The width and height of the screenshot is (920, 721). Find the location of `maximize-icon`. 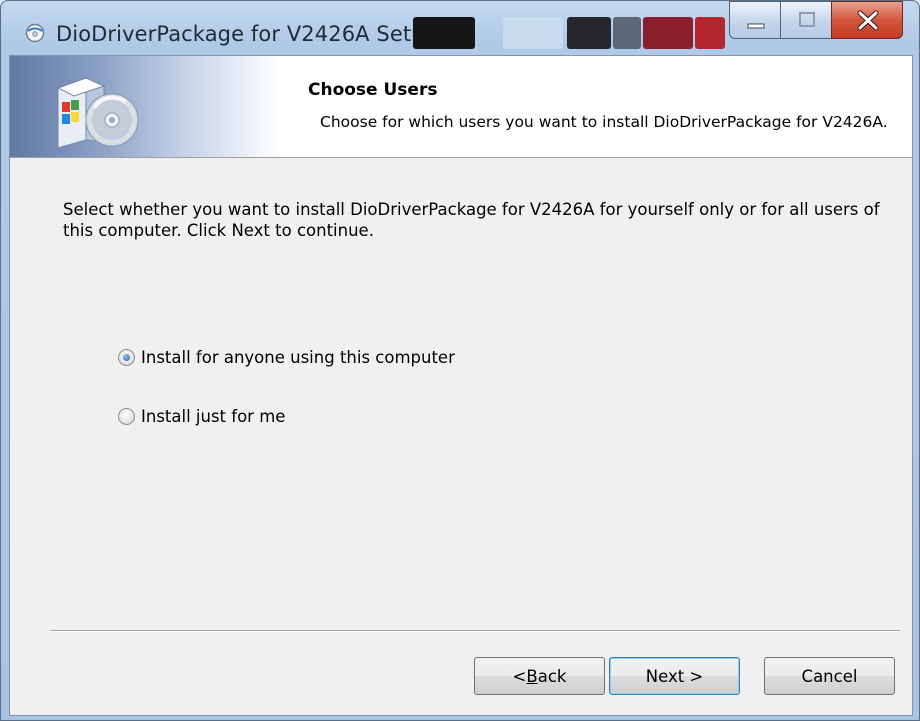

maximize-icon is located at coordinates (807, 19).